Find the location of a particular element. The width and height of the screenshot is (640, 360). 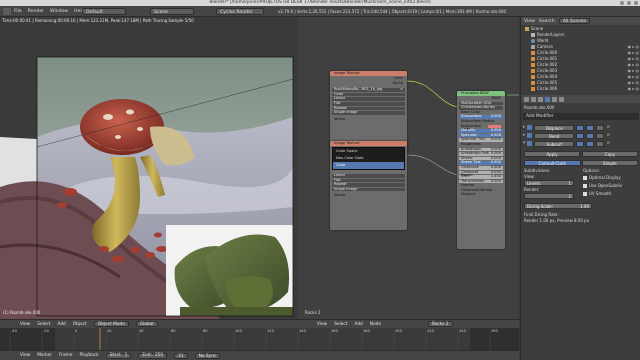

vp-menu-select: Select is located at coordinates (43, 324).